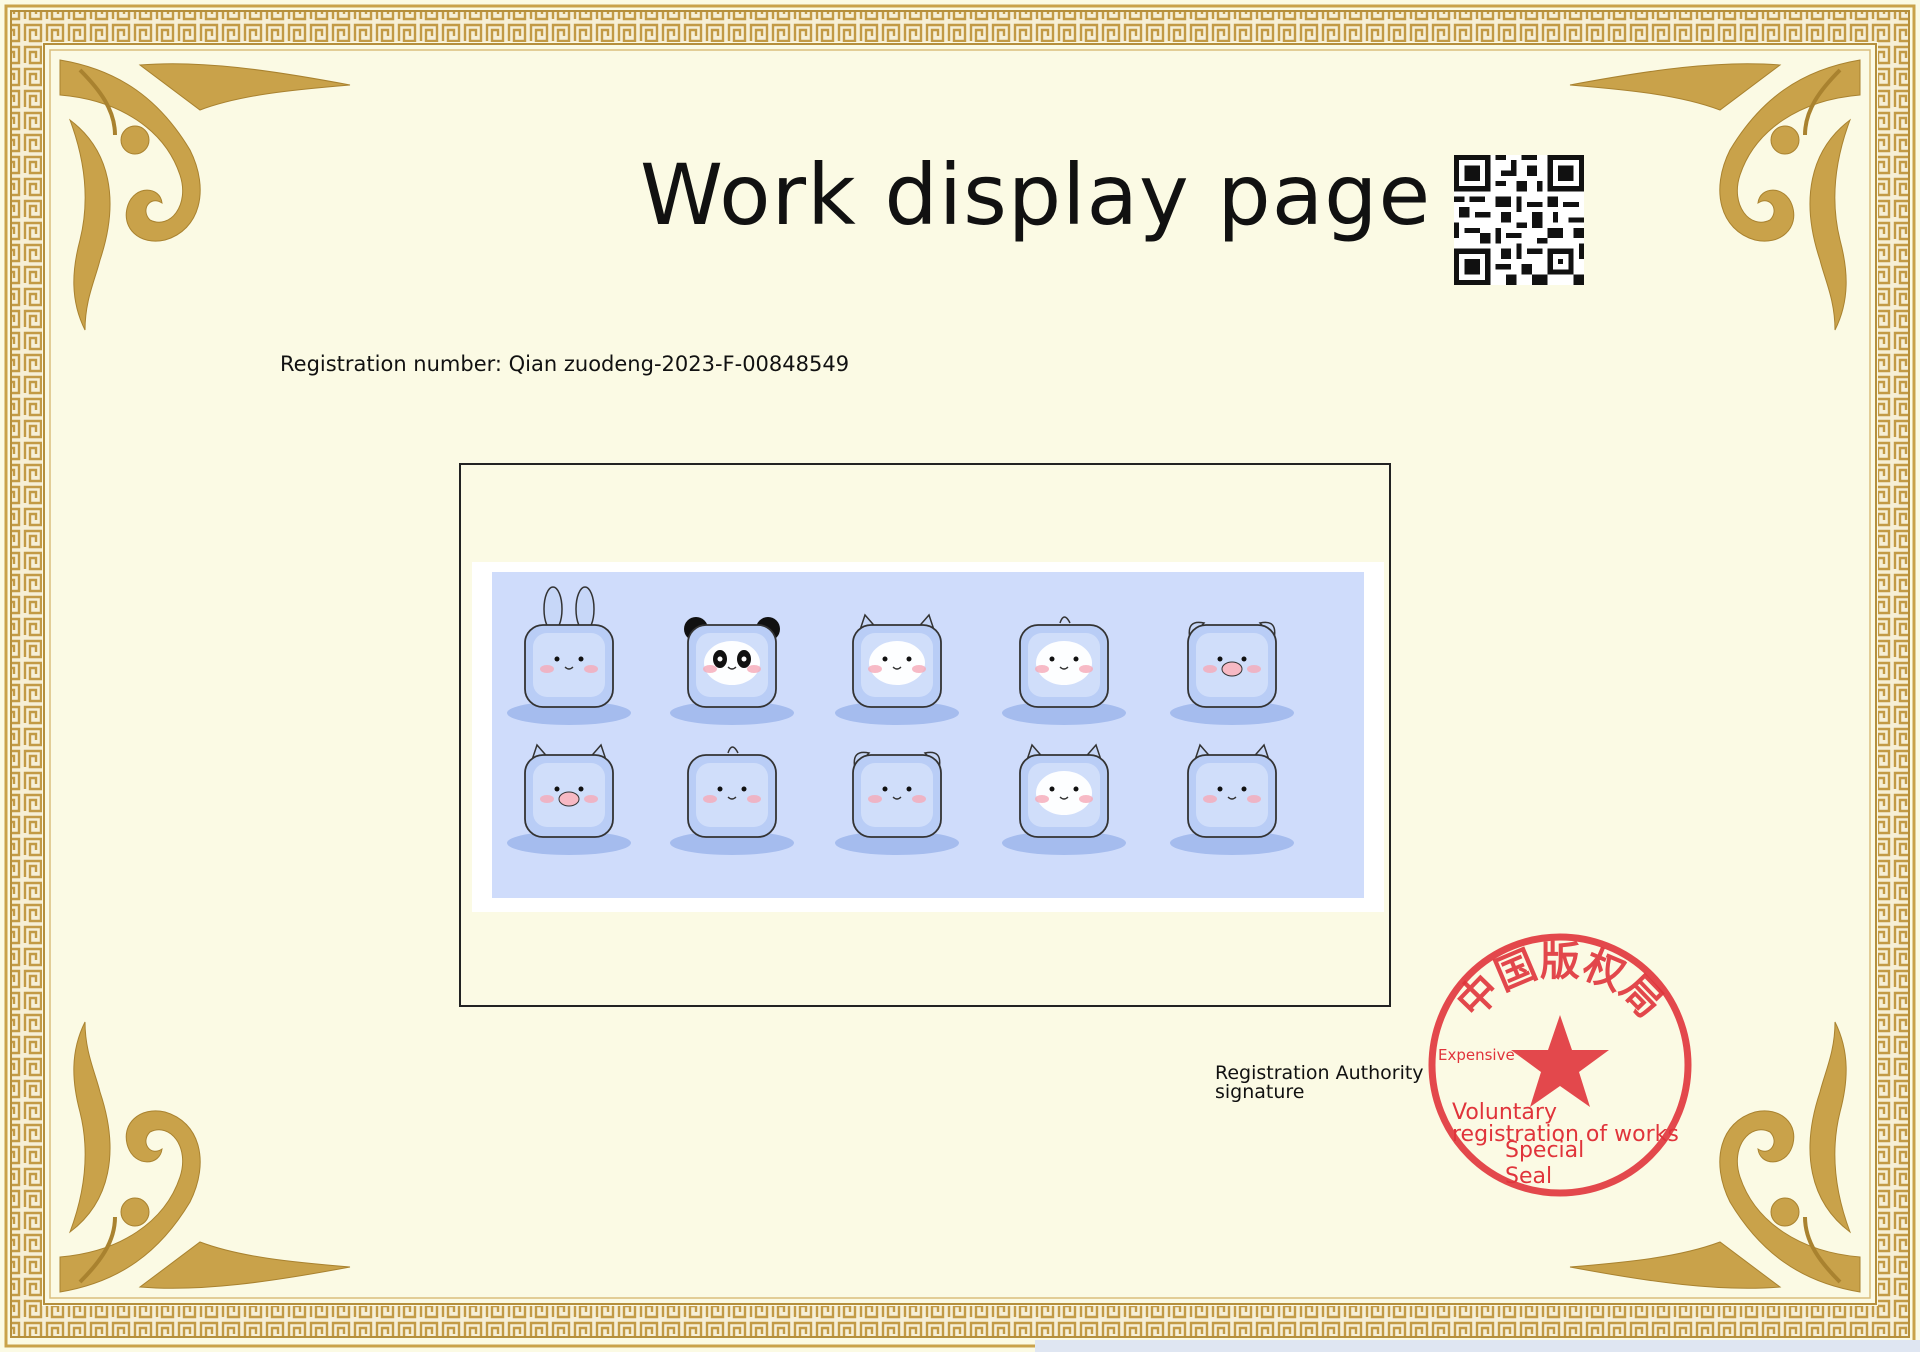 Image resolution: width=1920 pixels, height=1352 pixels. What do you see at coordinates (1260, 1092) in the screenshot?
I see `signature-label-line2: signature` at bounding box center [1260, 1092].